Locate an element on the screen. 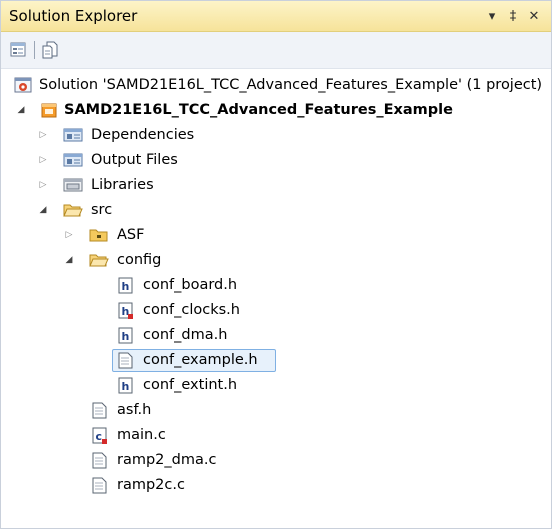 This screenshot has width=552, height=529. conf-example-label: conf_example.h is located at coordinates (200, 360).